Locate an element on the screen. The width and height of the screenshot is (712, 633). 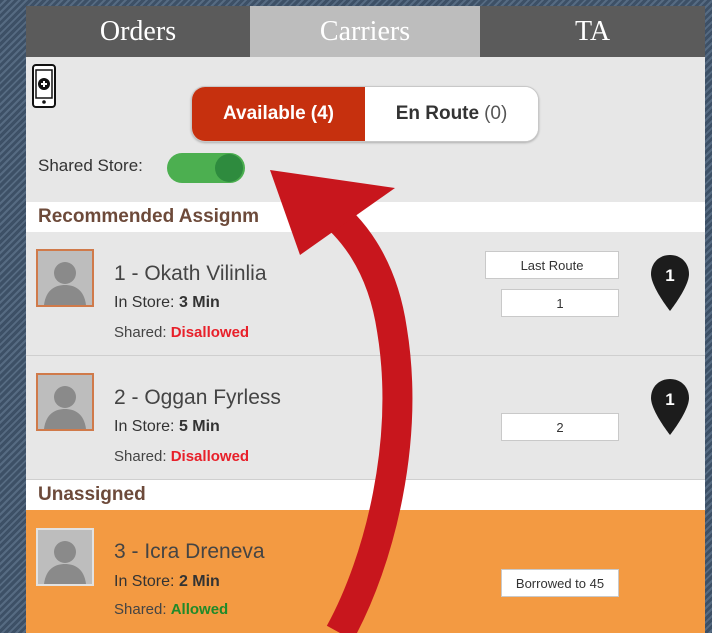
status-segmented-control: Available (4) En Route (0) is located at coordinates (365, 114).